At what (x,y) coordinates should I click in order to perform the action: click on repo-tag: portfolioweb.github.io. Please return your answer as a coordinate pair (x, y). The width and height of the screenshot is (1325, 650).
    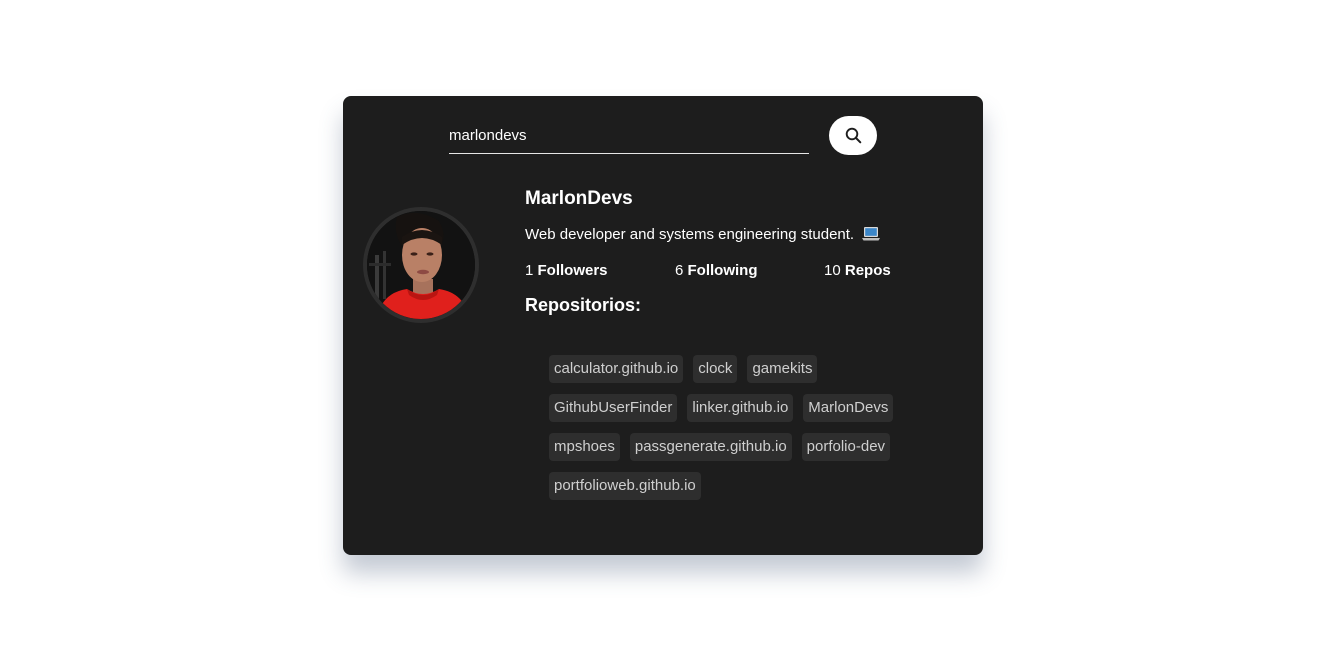
    Looking at the image, I should click on (625, 486).